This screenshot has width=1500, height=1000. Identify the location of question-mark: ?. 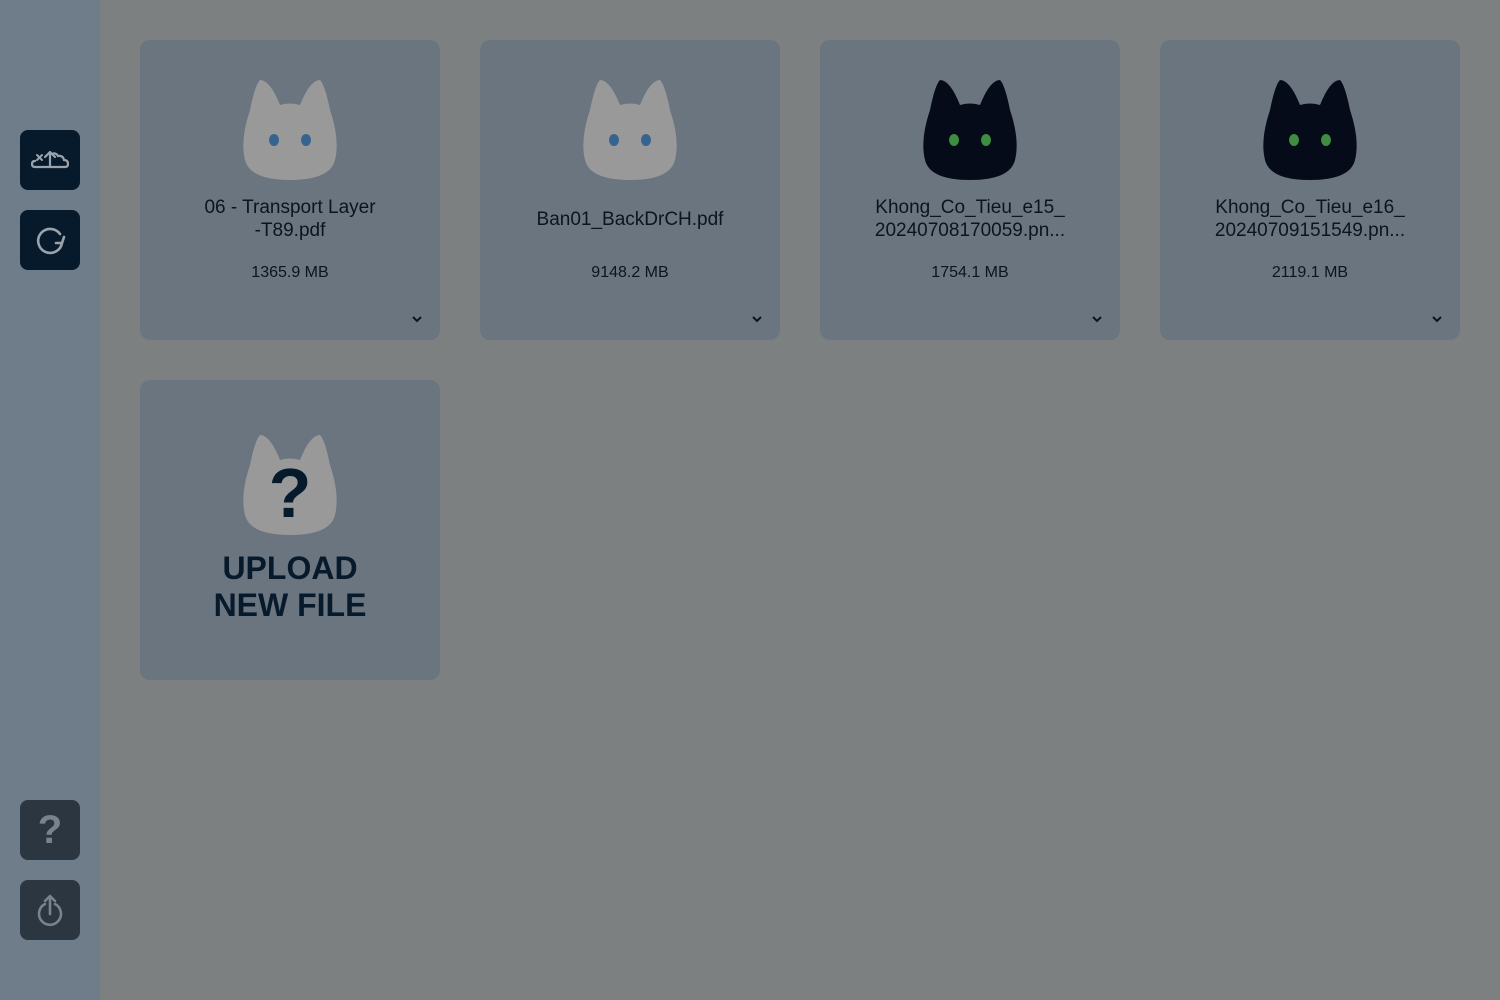
(290, 493).